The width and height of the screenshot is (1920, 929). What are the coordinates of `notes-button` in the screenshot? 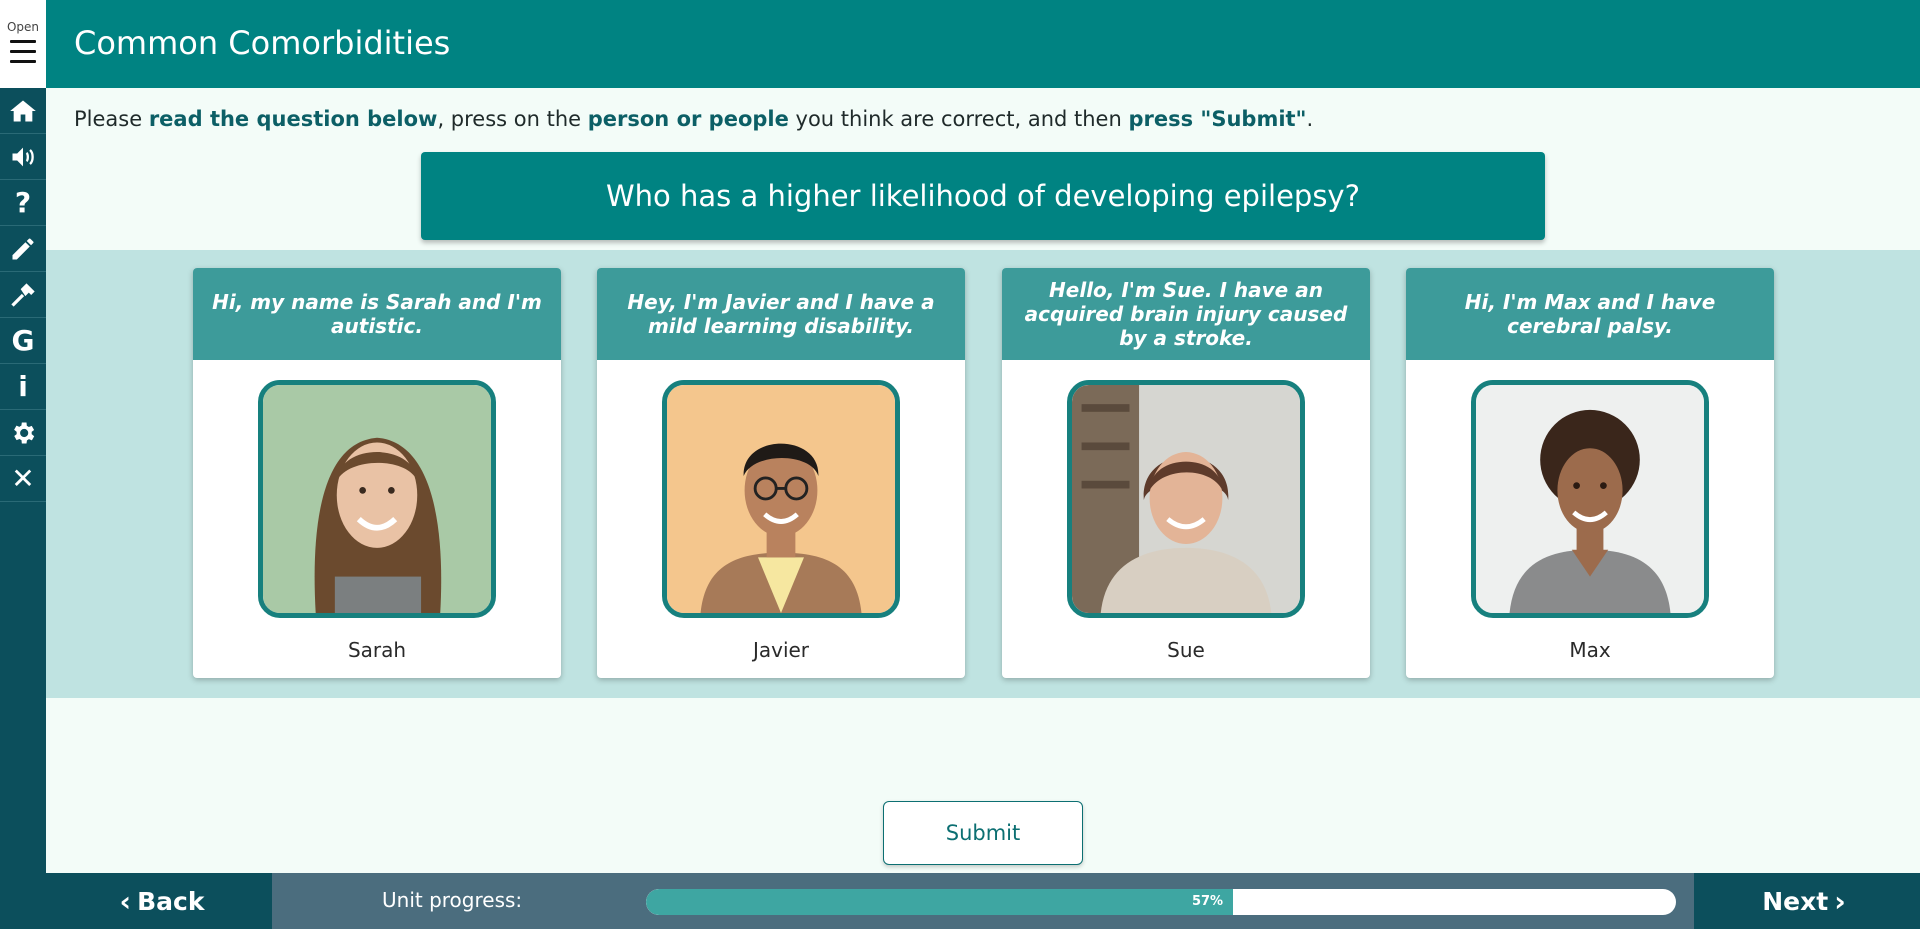 It's located at (23, 249).